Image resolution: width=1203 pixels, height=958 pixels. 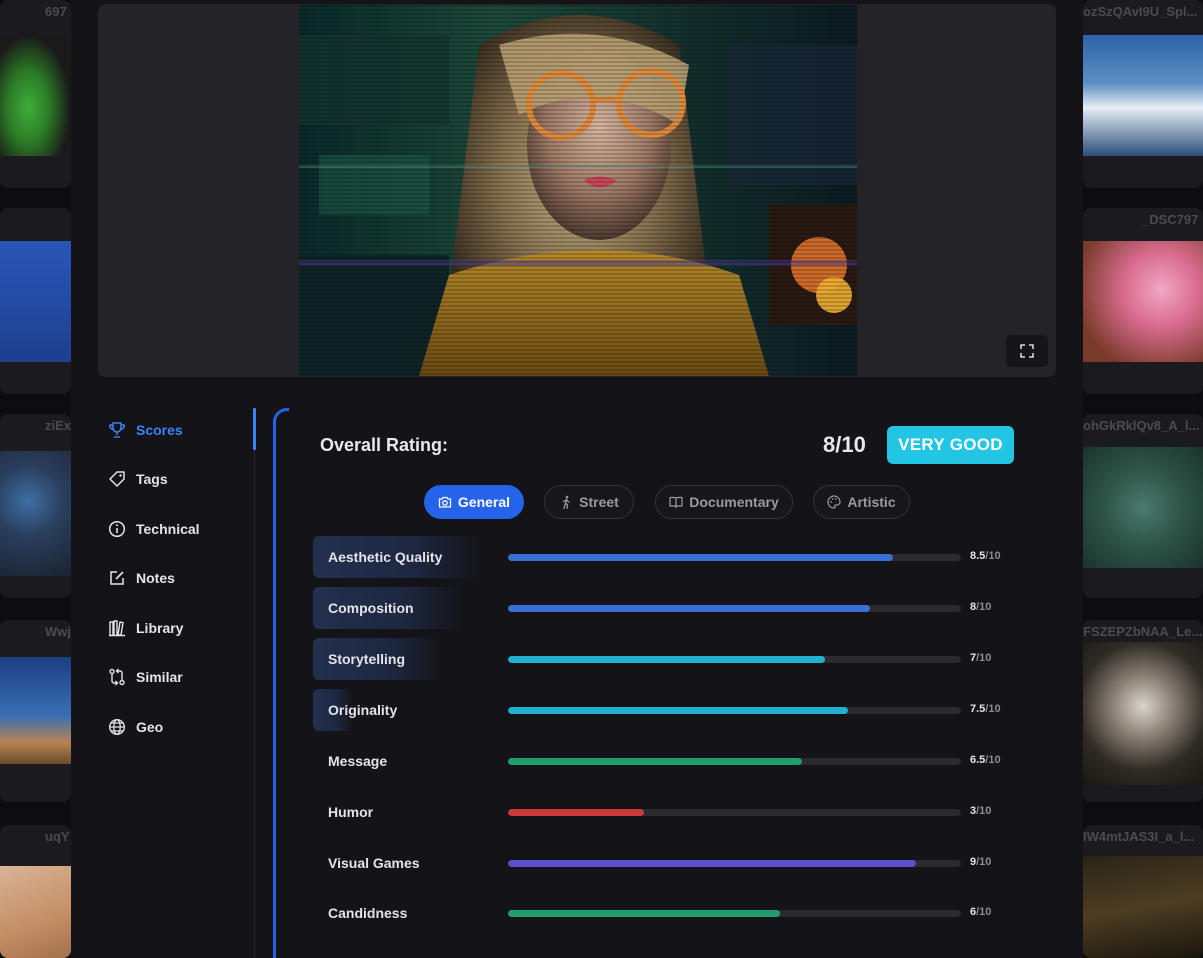 What do you see at coordinates (117, 628) in the screenshot?
I see `library-icon` at bounding box center [117, 628].